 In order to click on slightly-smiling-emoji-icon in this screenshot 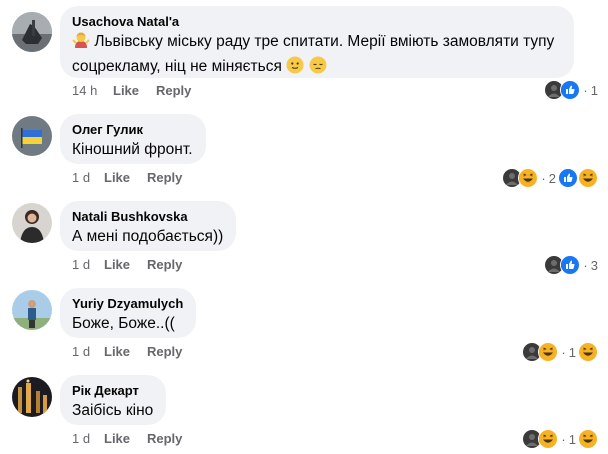, I will do `click(295, 68)`.